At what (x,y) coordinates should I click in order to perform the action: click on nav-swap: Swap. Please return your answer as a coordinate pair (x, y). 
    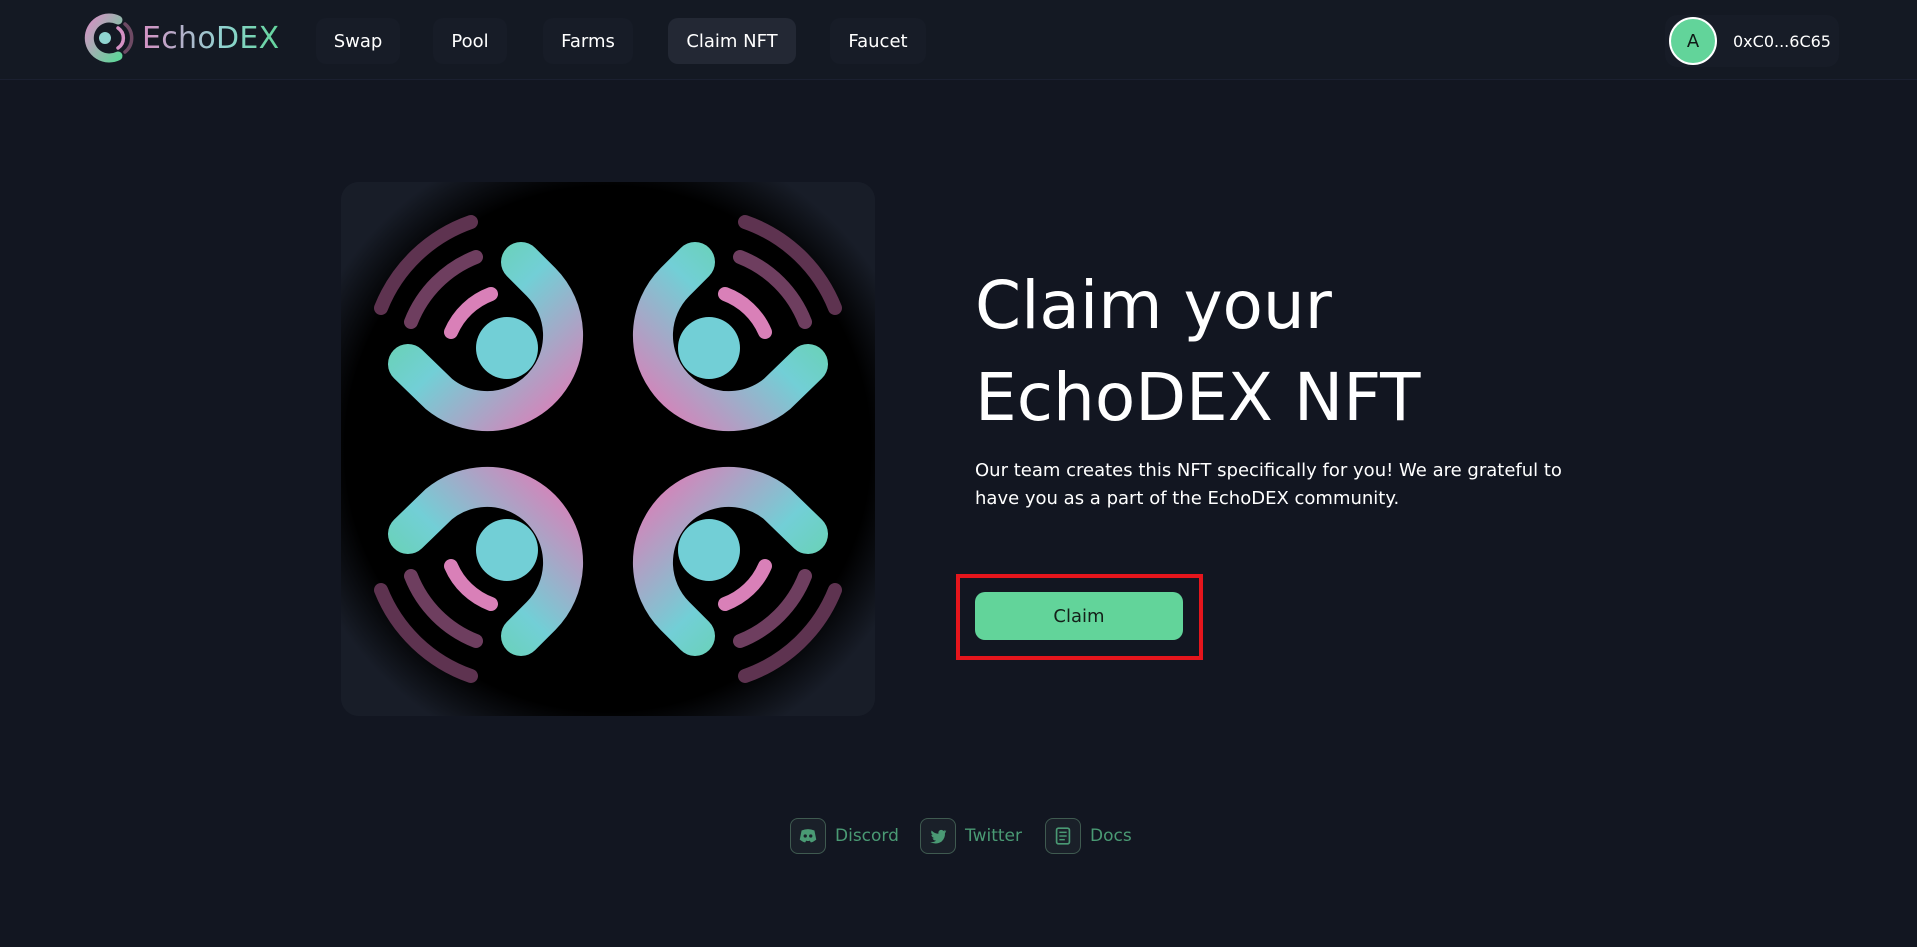
    Looking at the image, I should click on (358, 41).